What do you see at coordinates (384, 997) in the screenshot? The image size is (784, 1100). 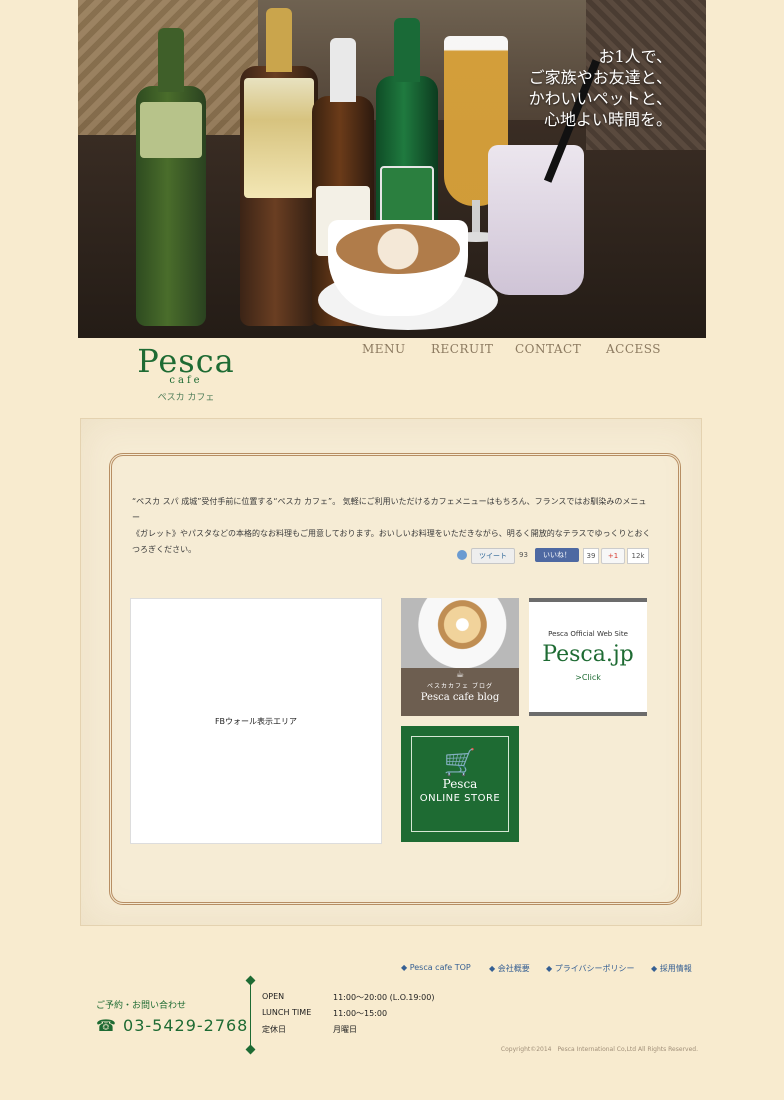 I see `hours-value: 11:00～20:00 (L.O.19:00)` at bounding box center [384, 997].